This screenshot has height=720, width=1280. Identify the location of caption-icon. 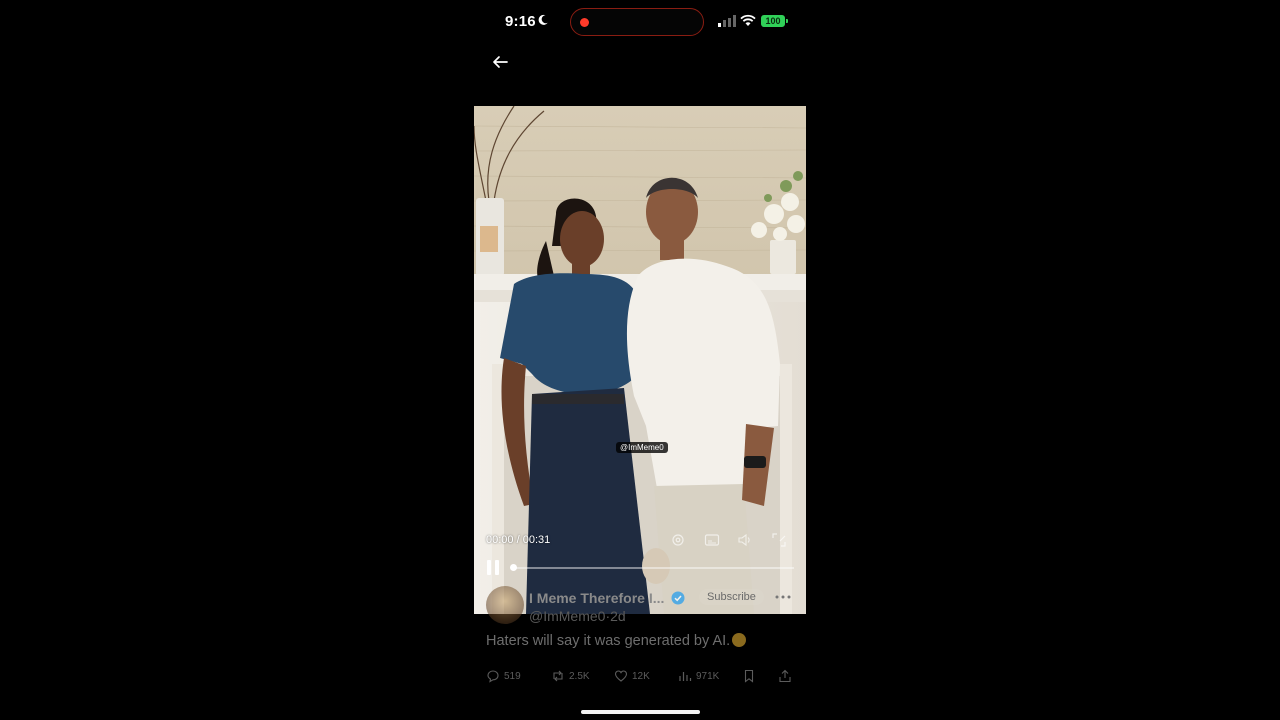
(712, 540).